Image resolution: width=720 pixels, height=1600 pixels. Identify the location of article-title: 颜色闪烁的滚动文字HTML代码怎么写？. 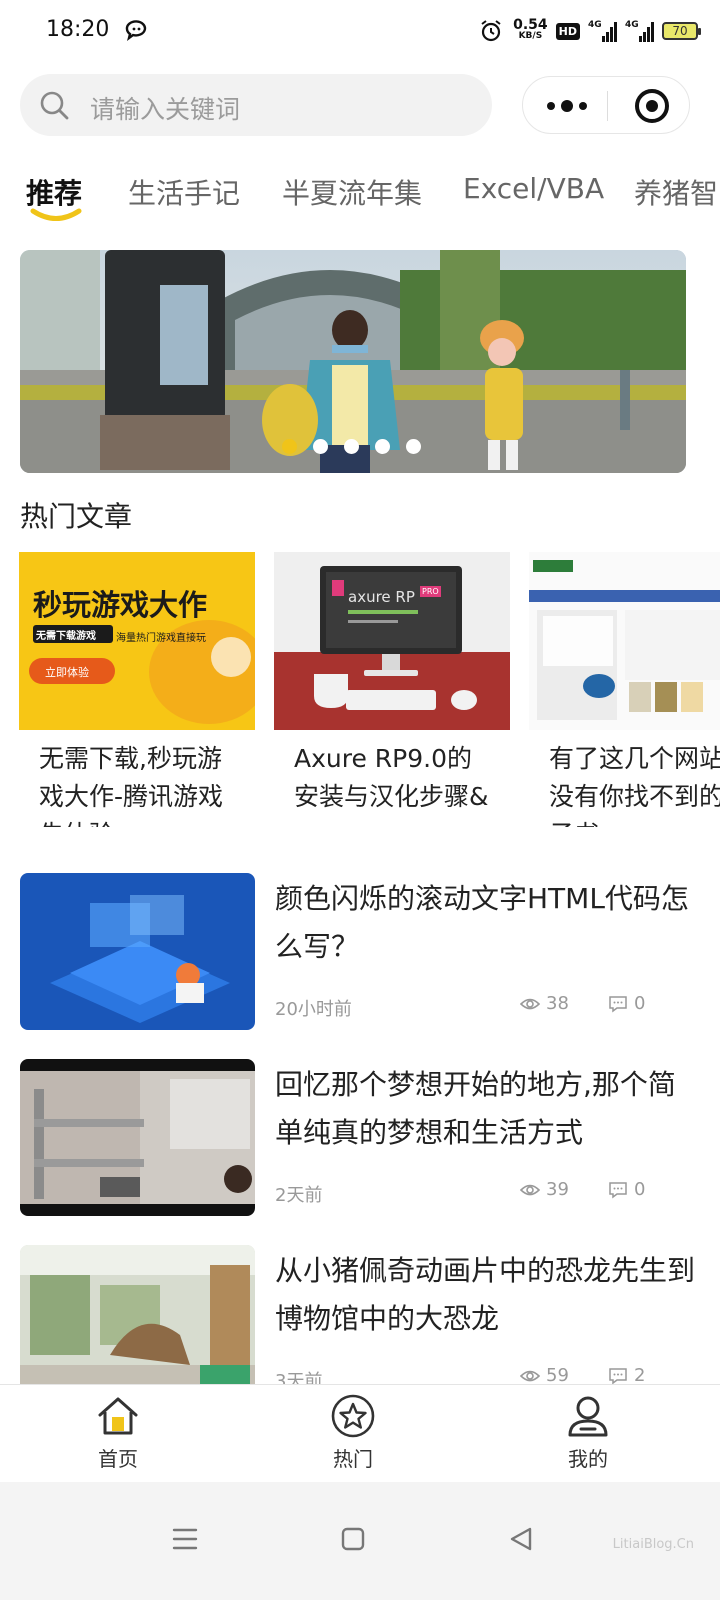
(482, 922).